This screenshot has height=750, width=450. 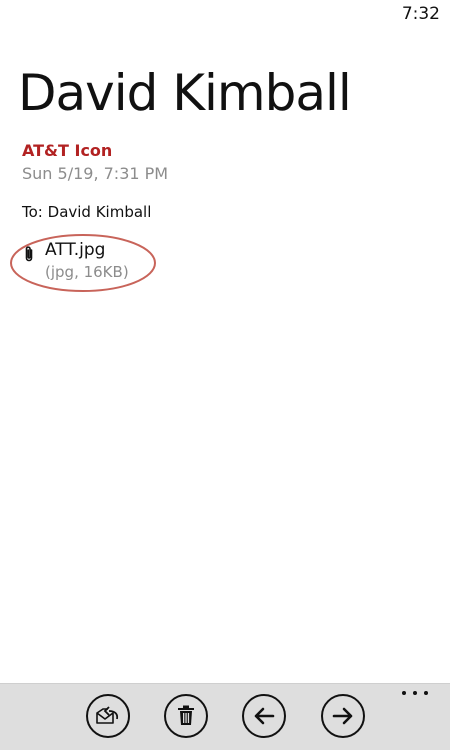 What do you see at coordinates (415, 693) in the screenshot?
I see `more-icon` at bounding box center [415, 693].